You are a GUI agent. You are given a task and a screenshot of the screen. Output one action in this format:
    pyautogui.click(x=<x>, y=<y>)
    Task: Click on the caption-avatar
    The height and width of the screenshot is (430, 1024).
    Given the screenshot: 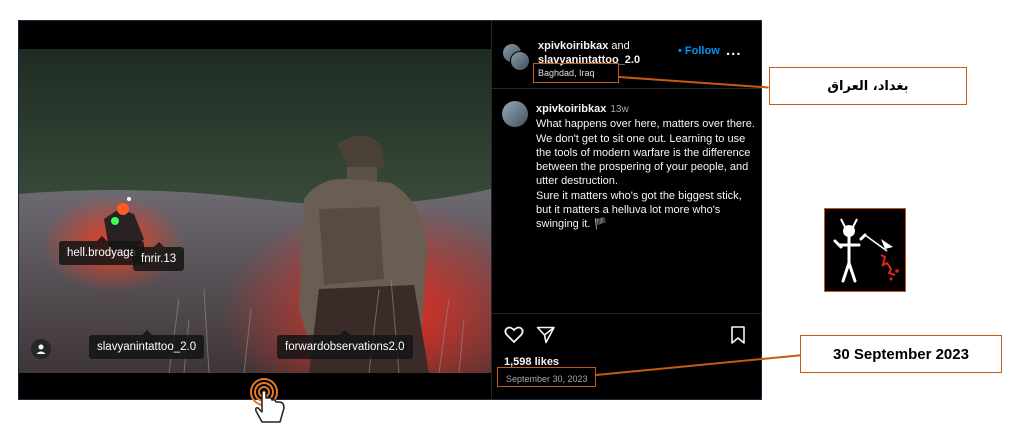 What is the action you would take?
    pyautogui.click(x=515, y=114)
    